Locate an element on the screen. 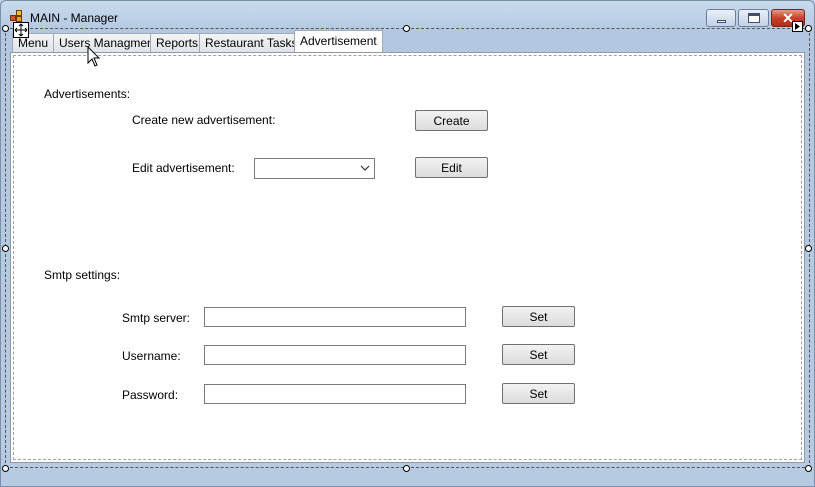 The width and height of the screenshot is (815, 487). resize-handle-top is located at coordinates (406, 28).